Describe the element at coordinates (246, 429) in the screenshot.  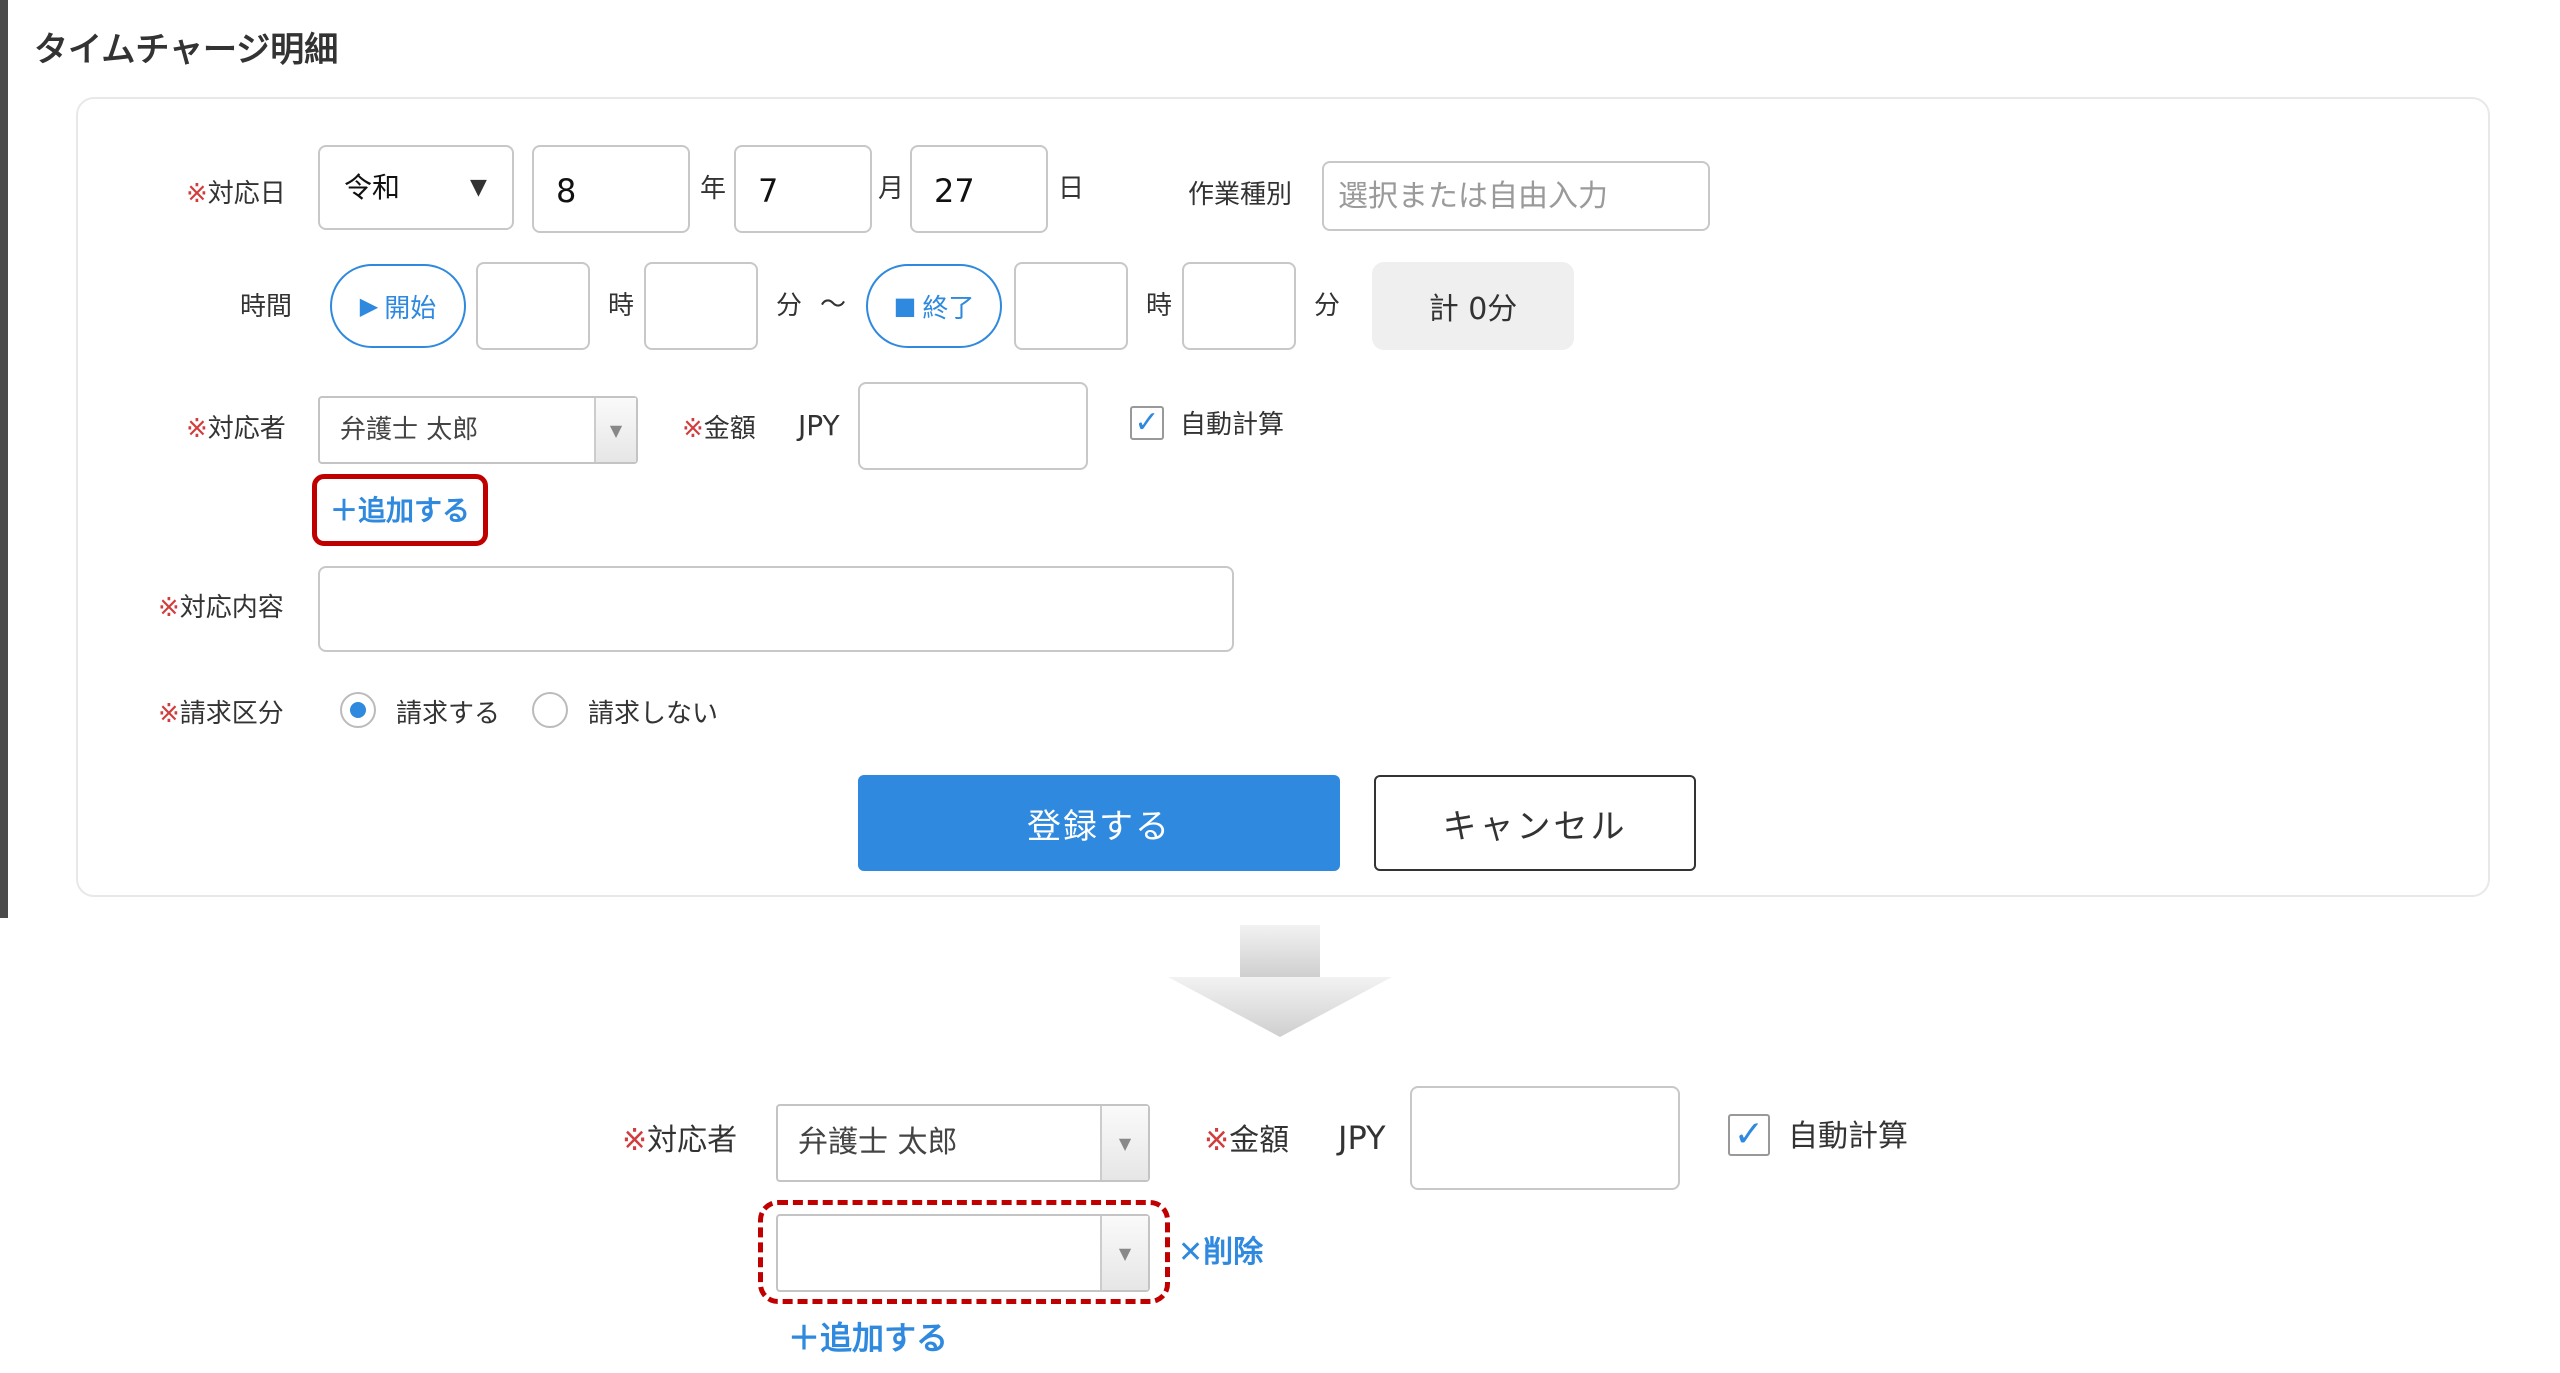
I see `person-label-text: 対応者` at that location.